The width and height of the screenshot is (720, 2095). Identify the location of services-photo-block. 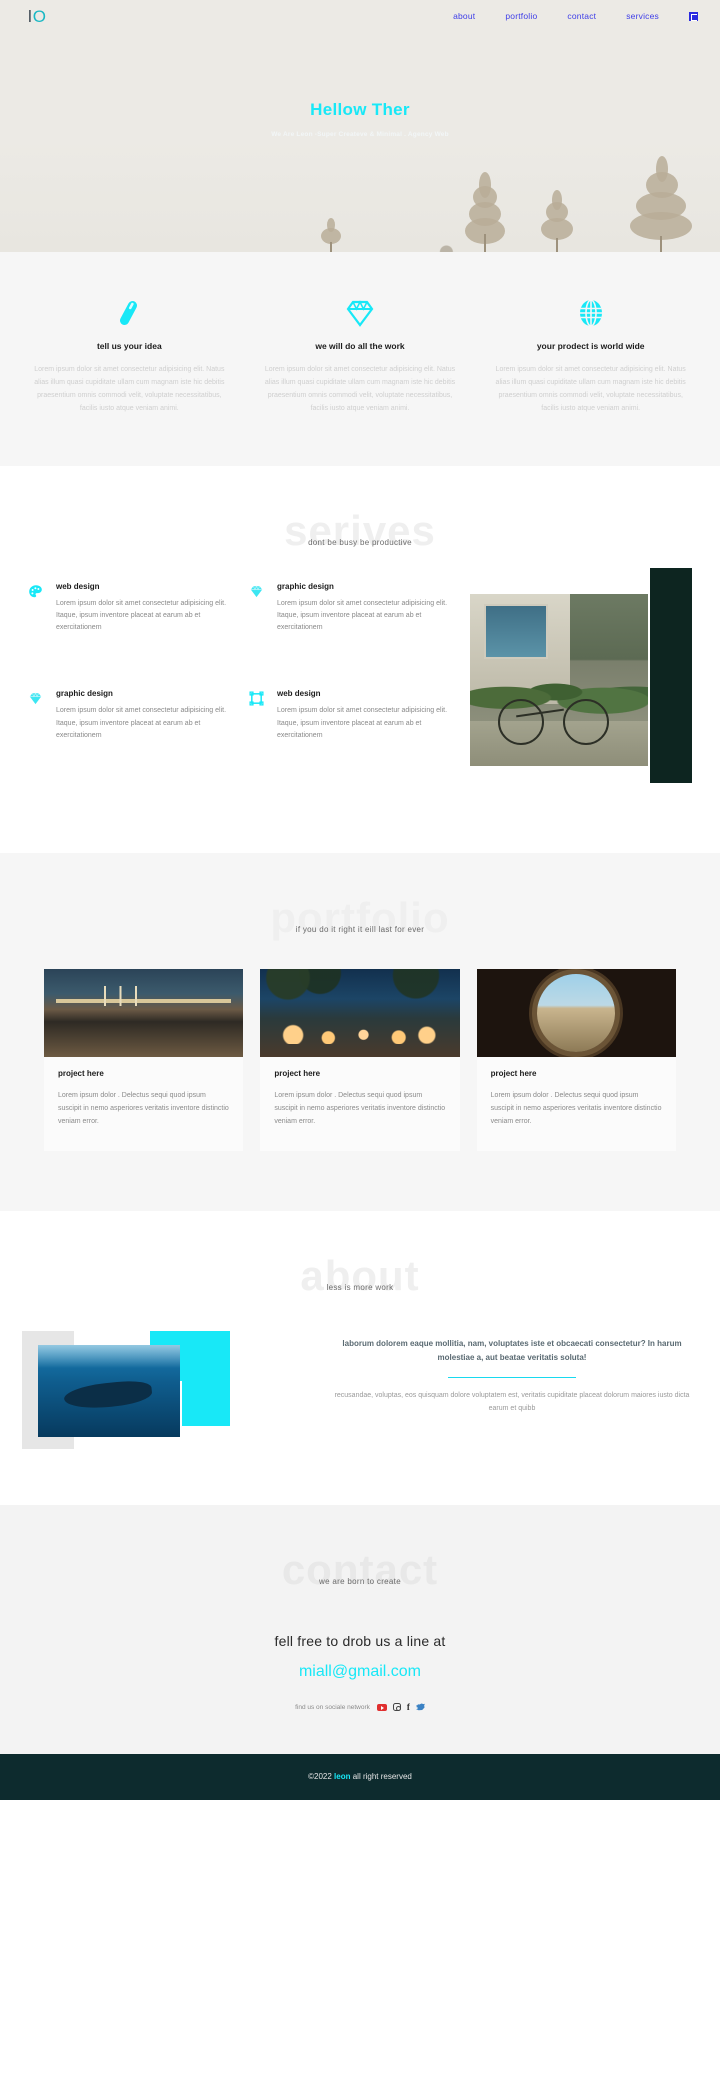
(595, 682).